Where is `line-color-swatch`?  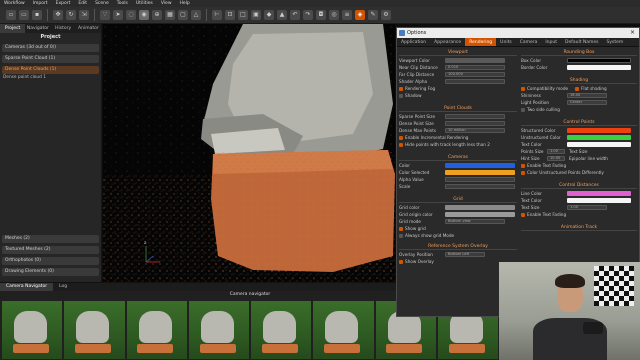
line-color-swatch is located at coordinates (599, 193).